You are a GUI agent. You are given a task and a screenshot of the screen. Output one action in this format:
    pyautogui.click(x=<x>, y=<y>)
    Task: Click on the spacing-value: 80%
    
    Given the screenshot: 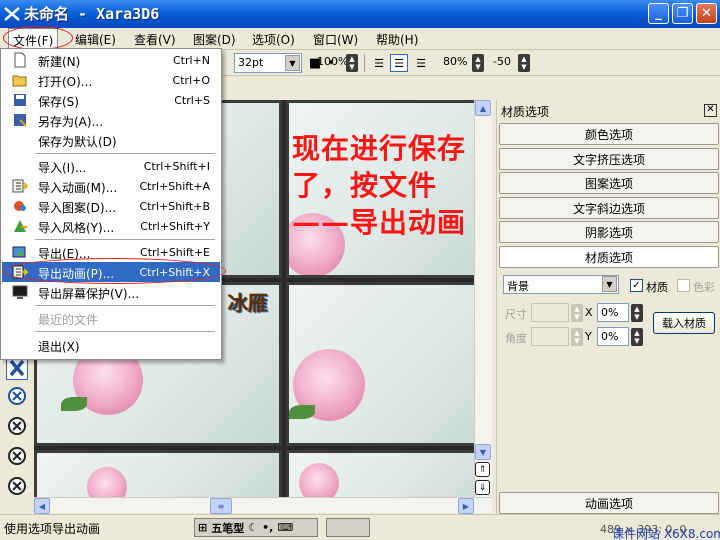 What is the action you would take?
    pyautogui.click(x=455, y=61)
    